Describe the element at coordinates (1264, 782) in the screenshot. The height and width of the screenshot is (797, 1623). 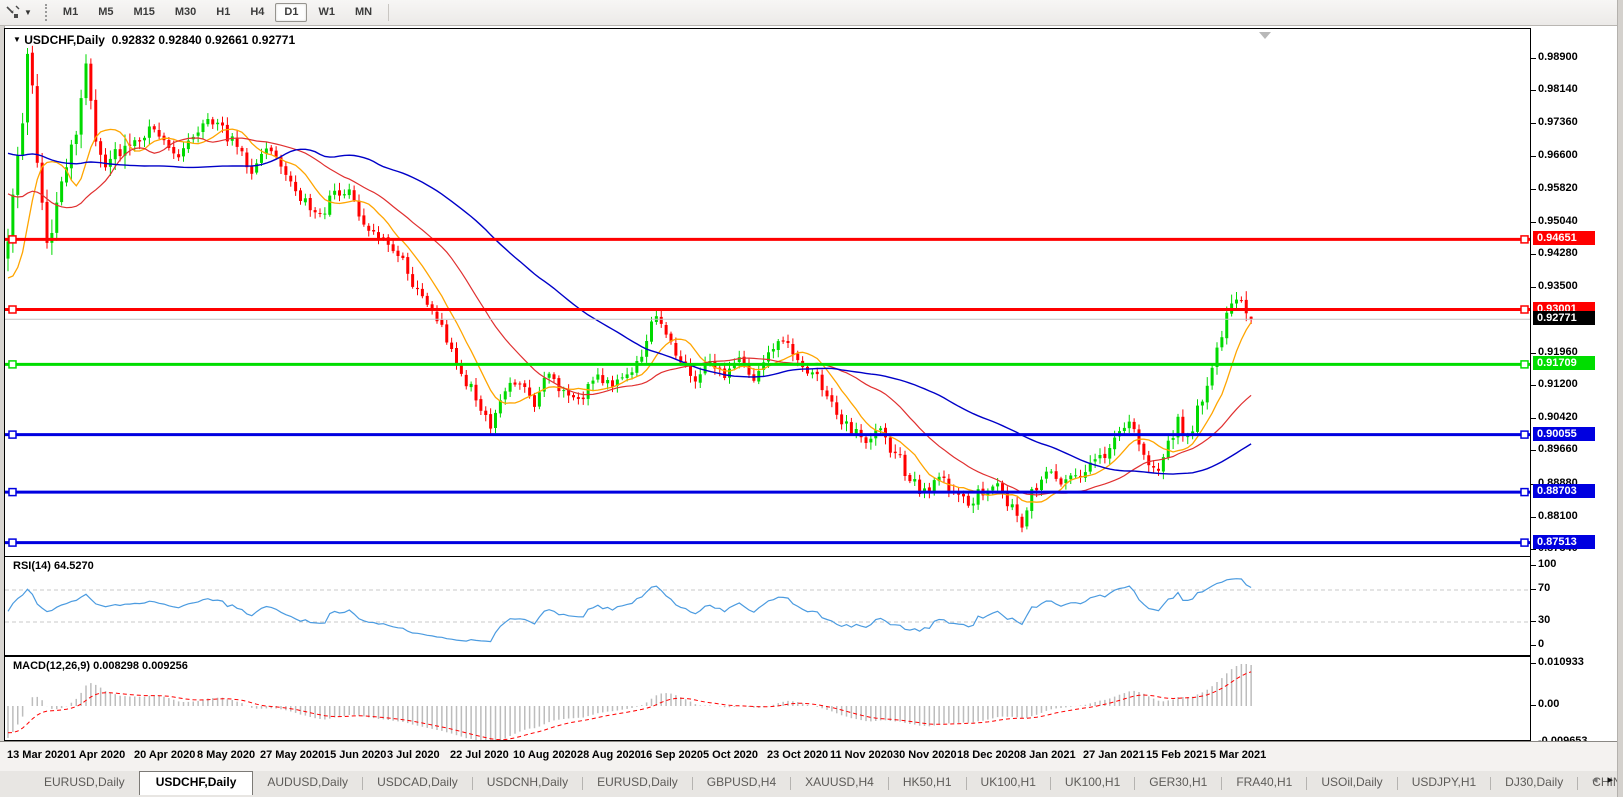
I see `chart-tab-FRA40-H1: FRA40,H1` at that location.